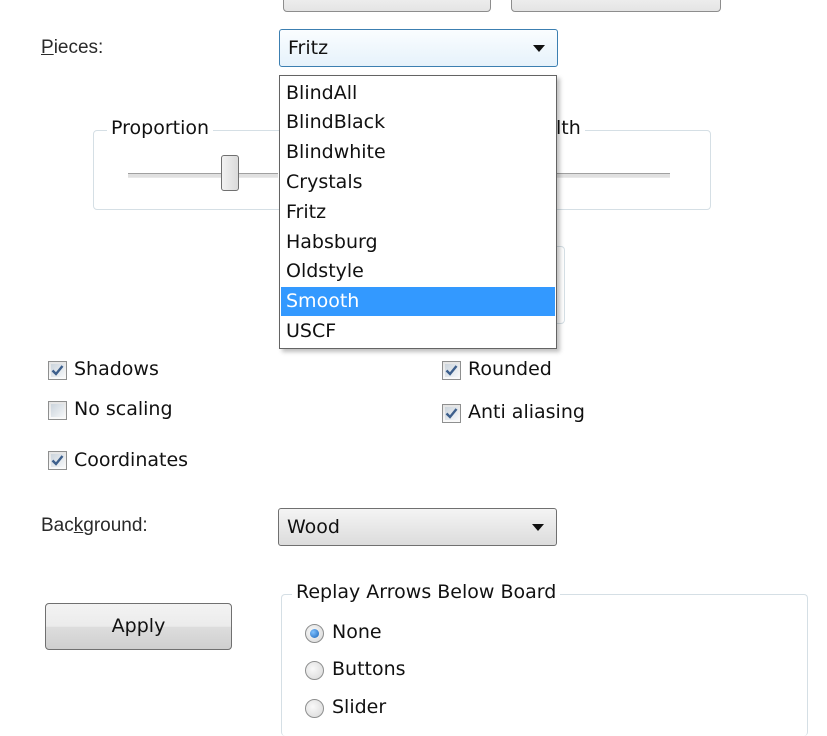  I want to click on coordinates-label: Coordinates, so click(131, 460).